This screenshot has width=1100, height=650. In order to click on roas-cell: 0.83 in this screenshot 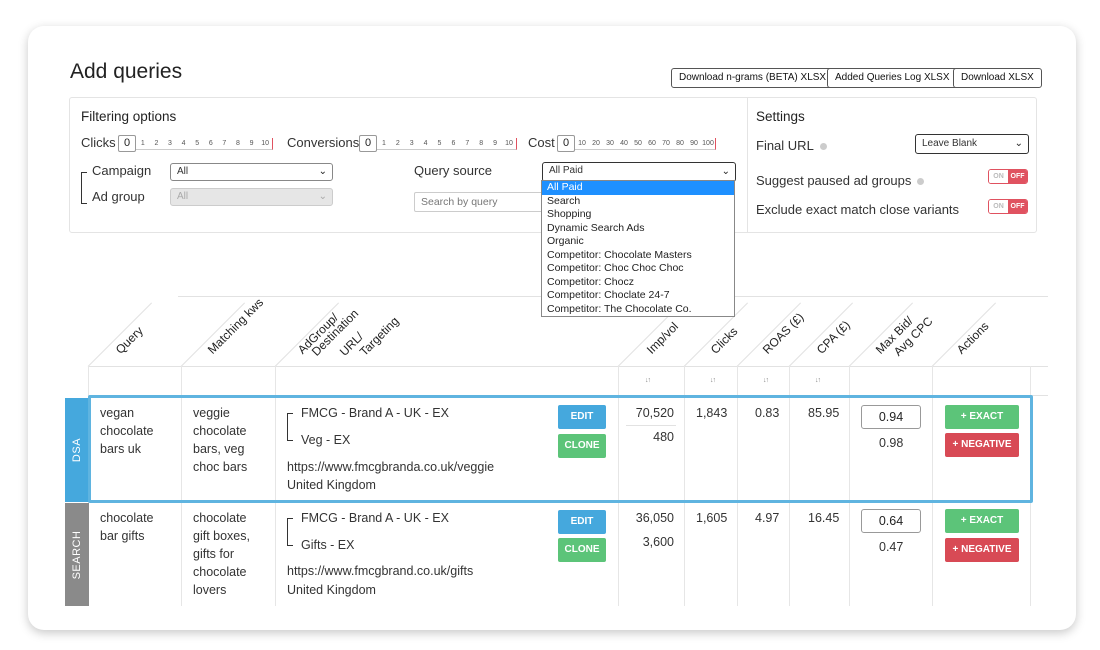, I will do `click(767, 413)`.